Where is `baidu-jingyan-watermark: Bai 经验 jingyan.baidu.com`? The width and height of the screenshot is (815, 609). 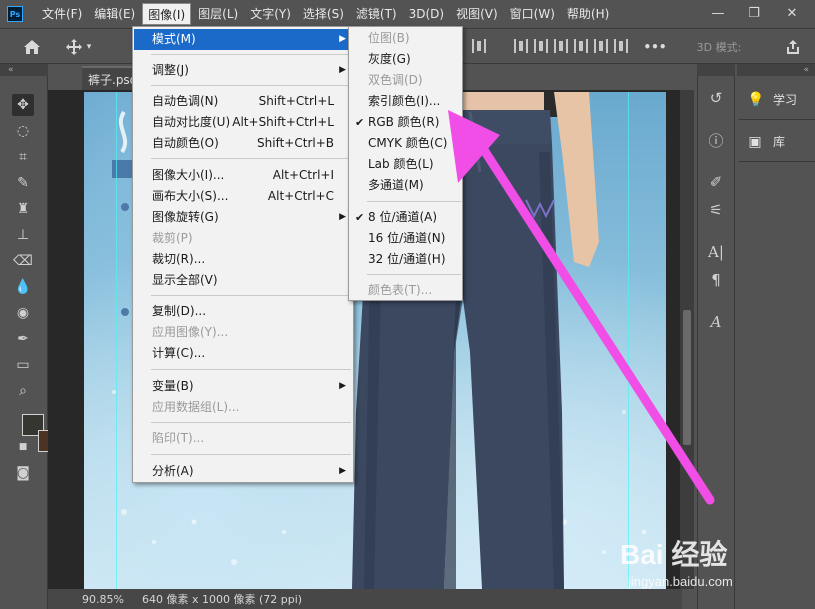 baidu-jingyan-watermark: Bai 经验 jingyan.baidu.com is located at coordinates (676, 563).